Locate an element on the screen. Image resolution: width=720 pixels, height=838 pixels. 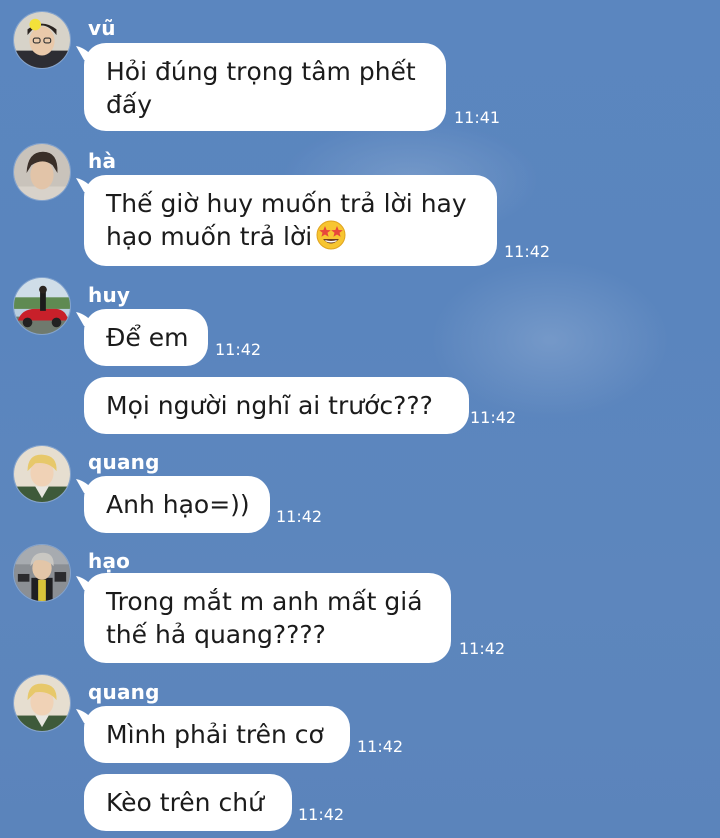
message-text: Trong mắt m anh mất giá is located at coordinates (264, 601).